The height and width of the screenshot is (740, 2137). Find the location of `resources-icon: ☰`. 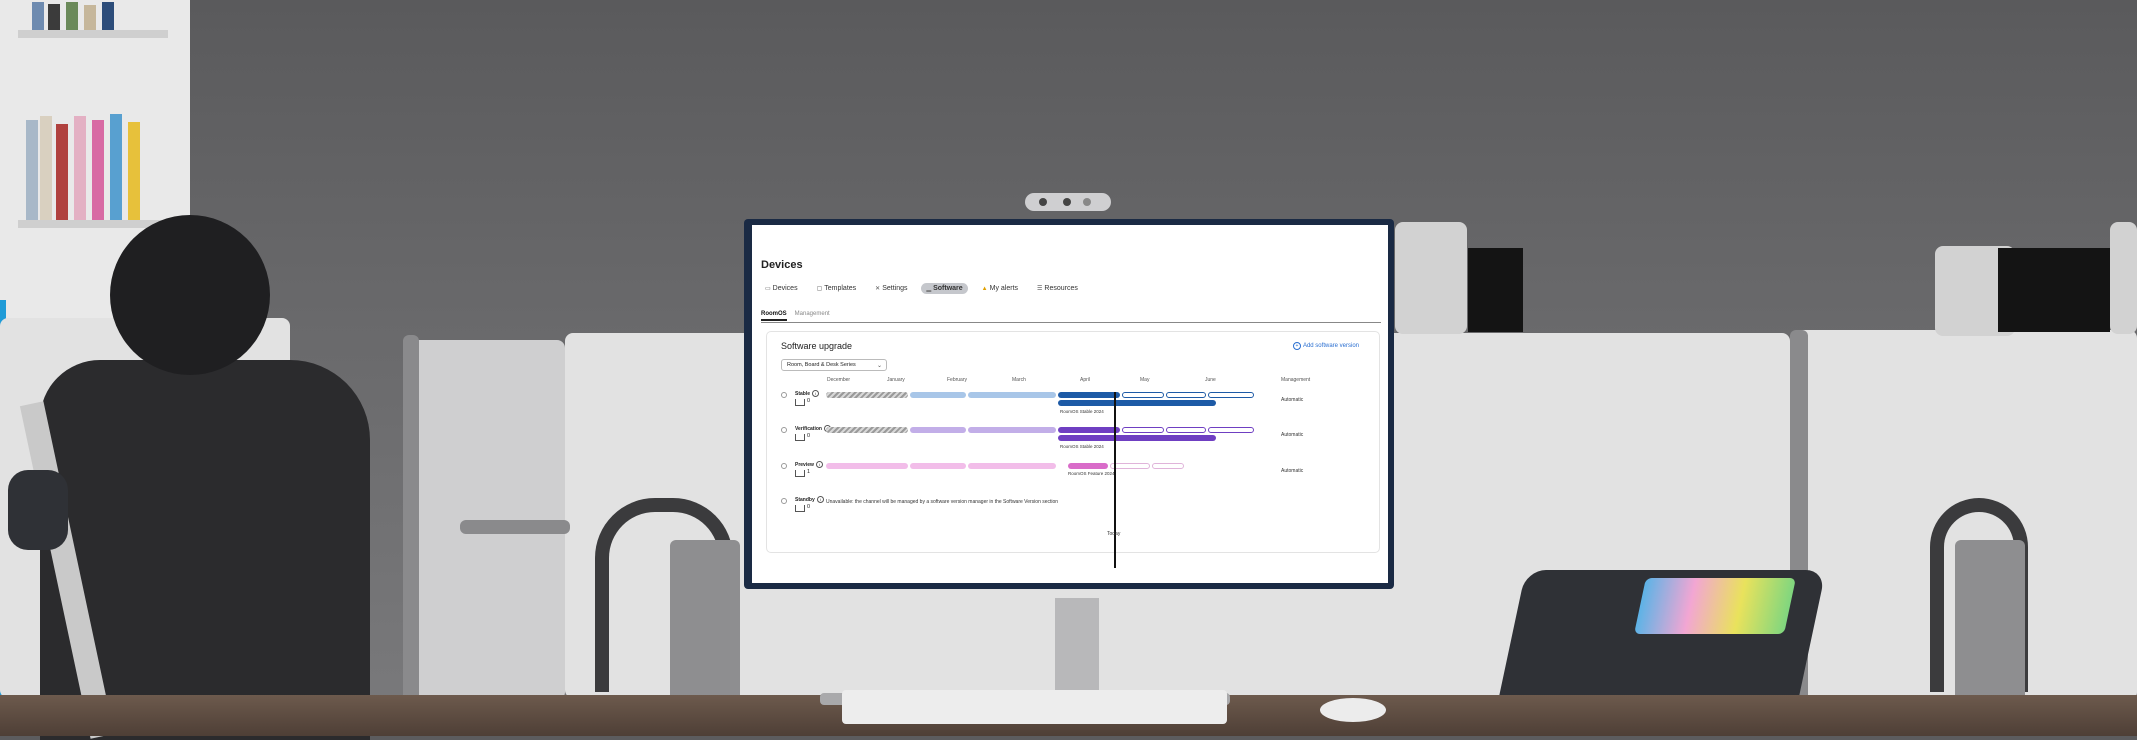

resources-icon: ☰ is located at coordinates (1040, 289).